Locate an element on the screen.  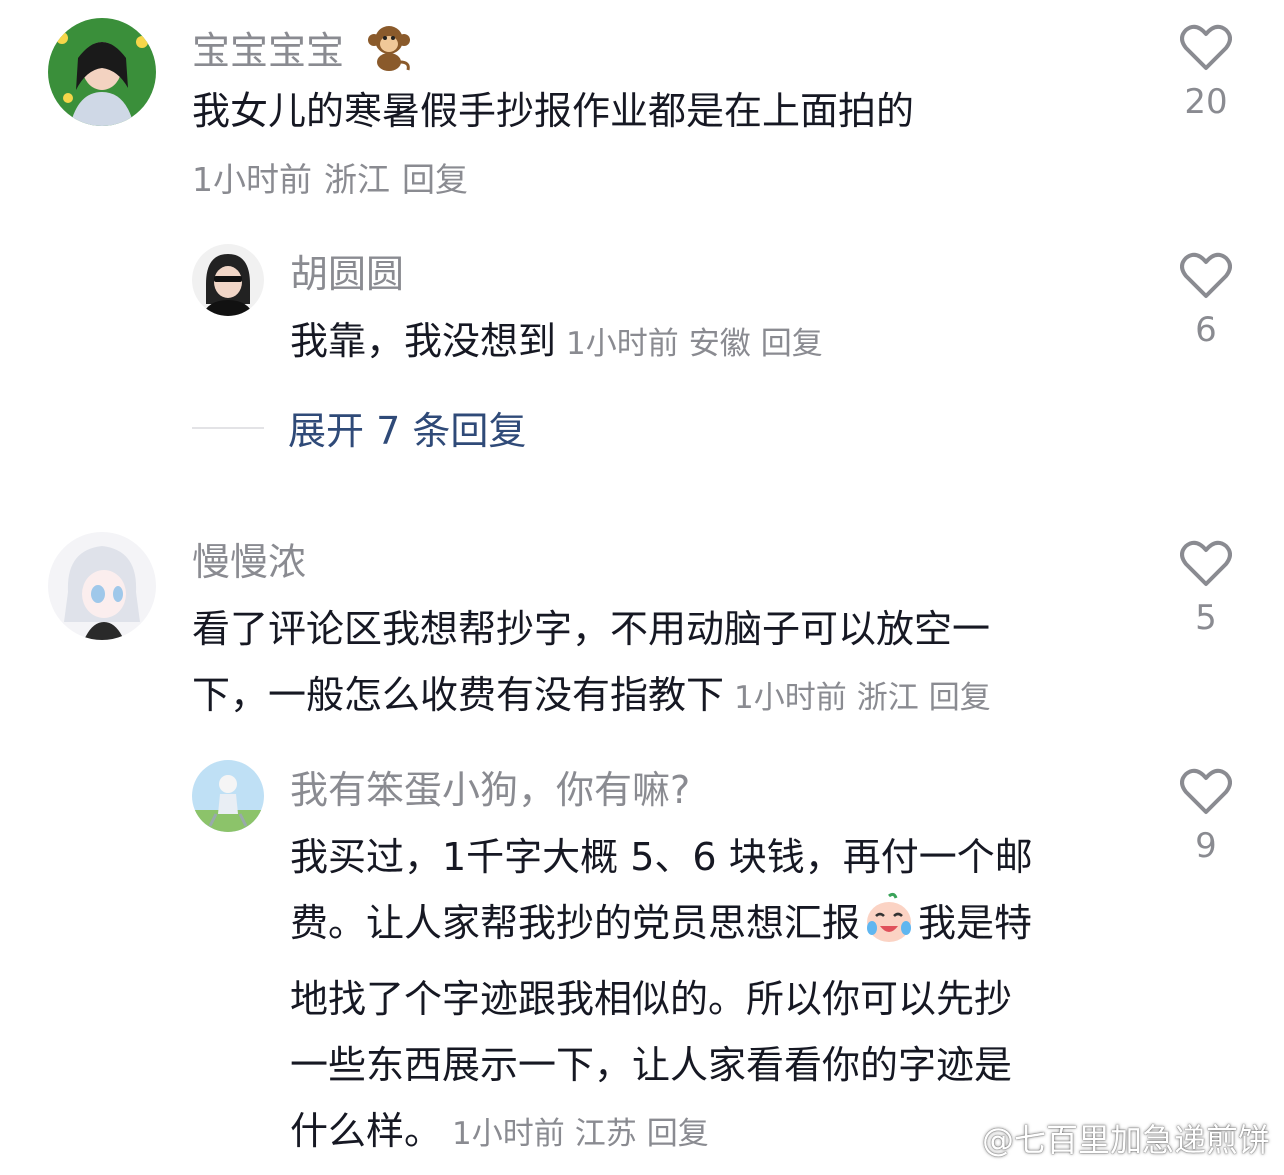
reply-text-line: 费。让人家帮我抄的党员思想汇报 我是特 is located at coordinates (720, 928).